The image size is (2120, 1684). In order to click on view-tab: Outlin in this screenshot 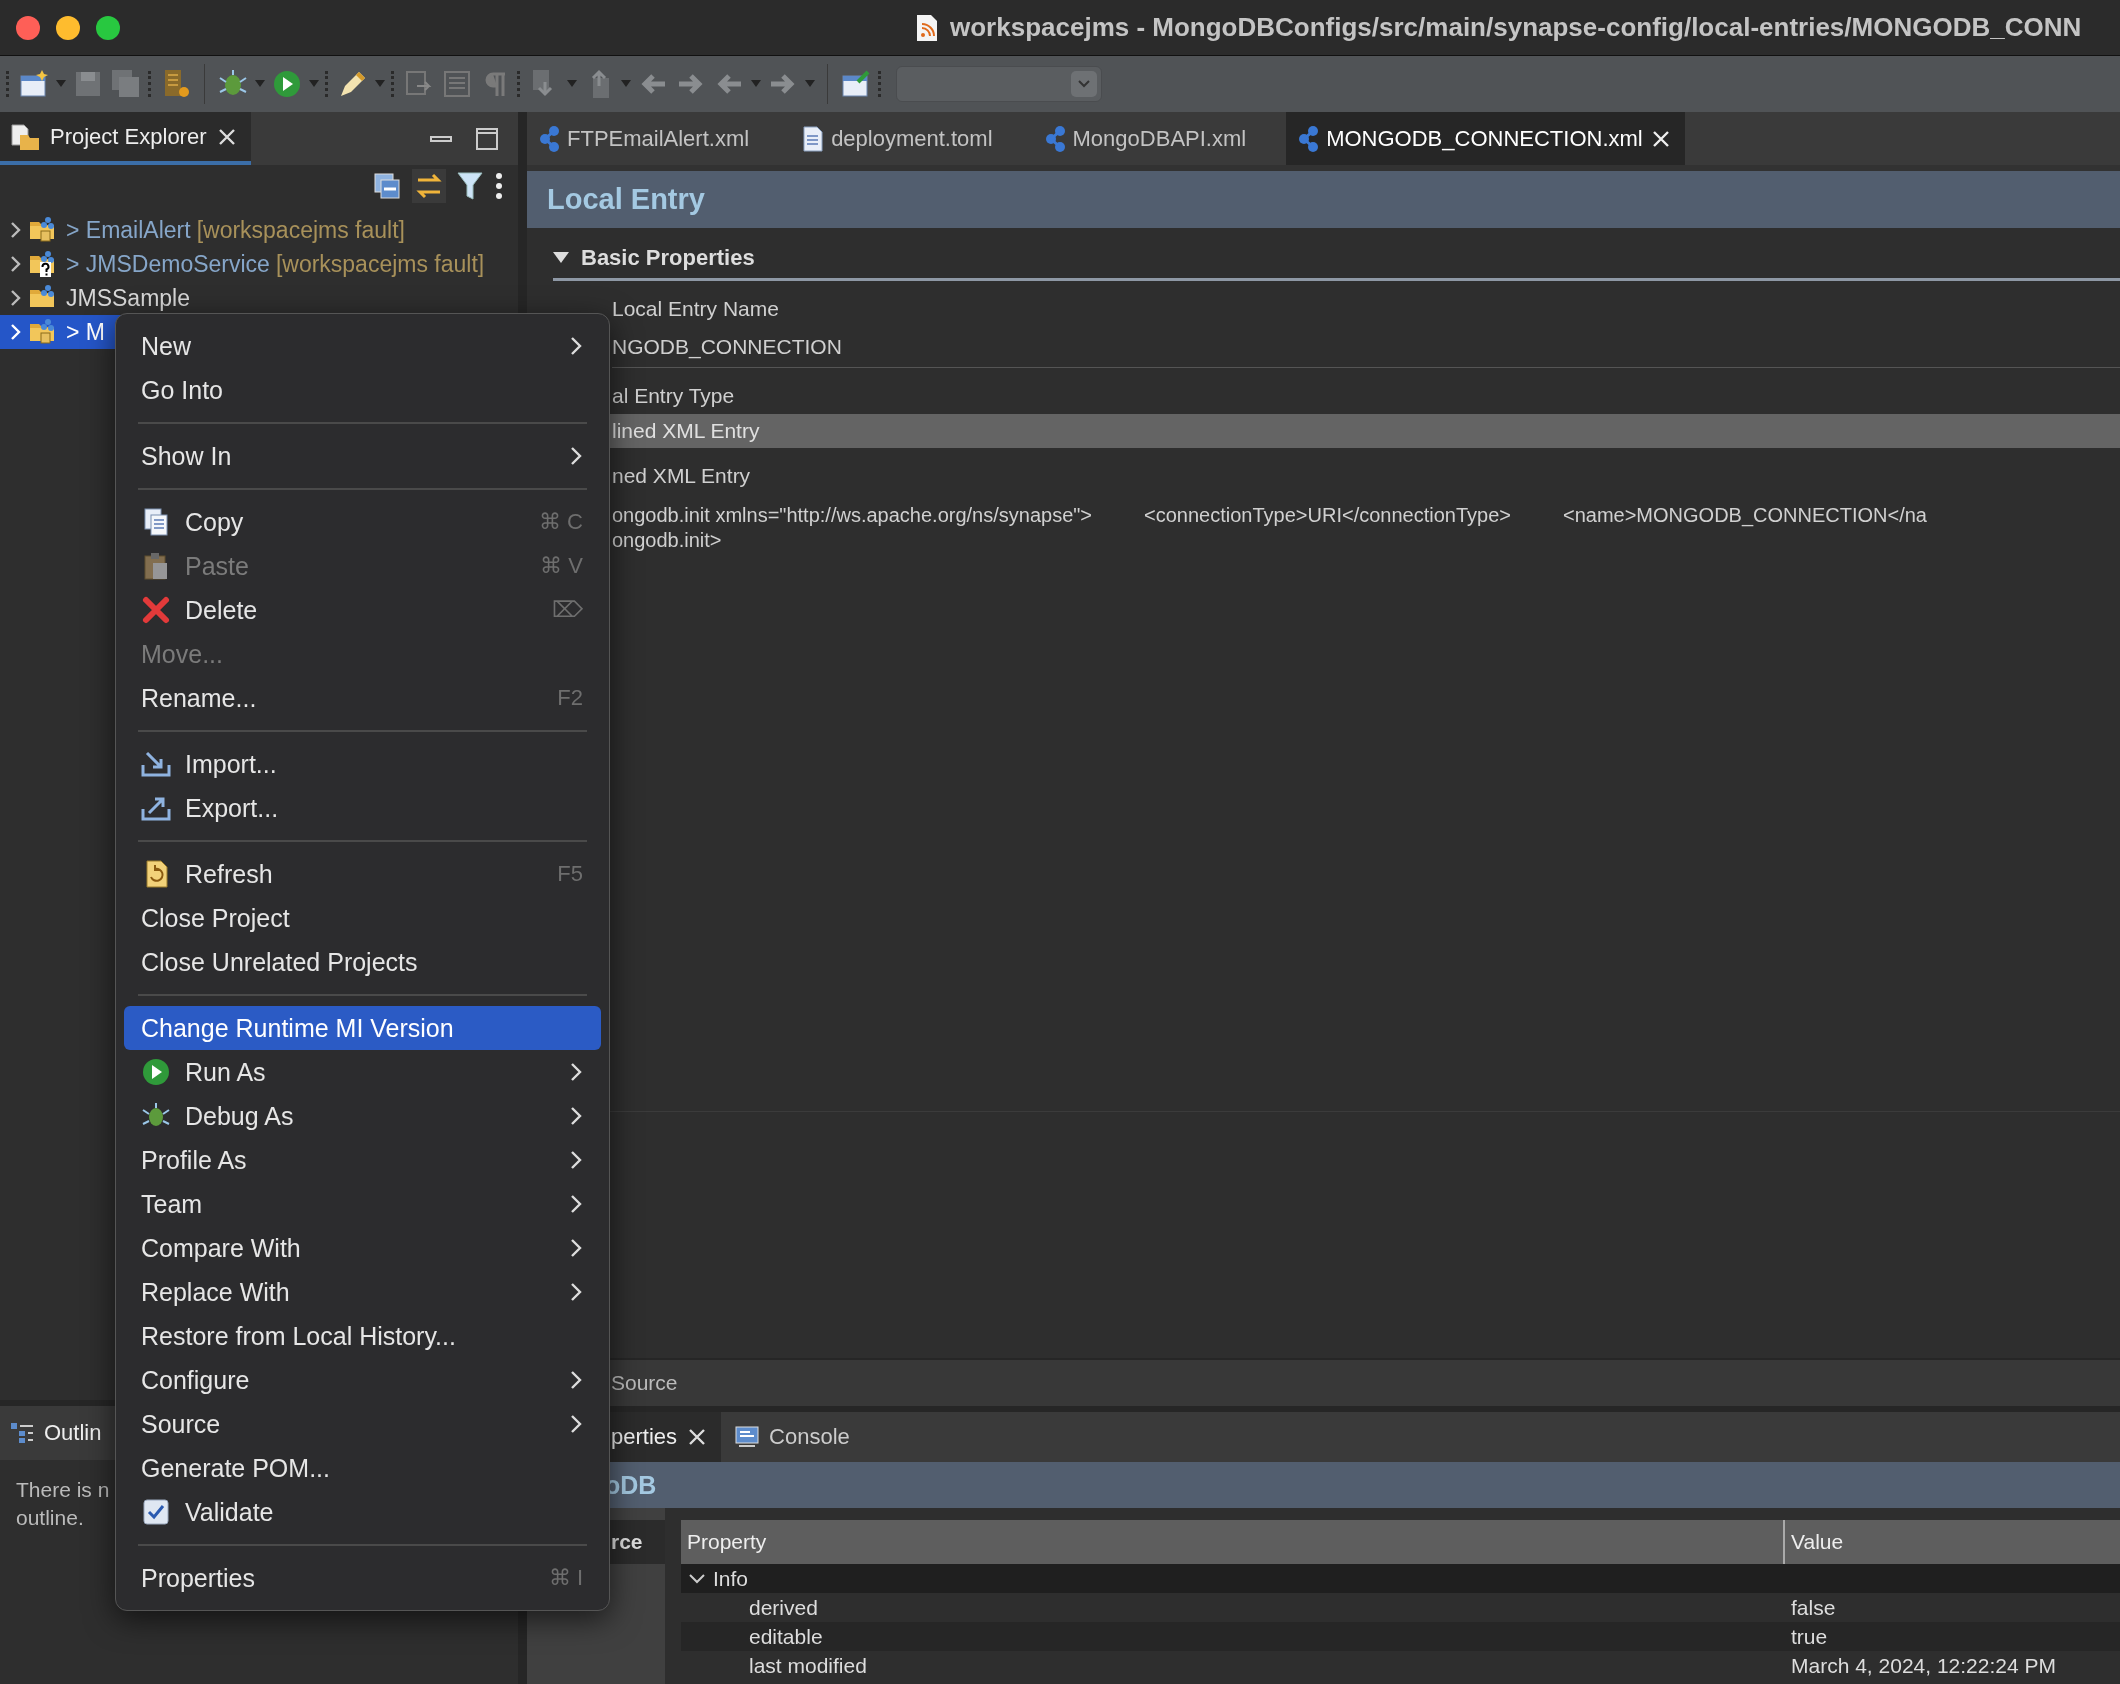, I will do `click(73, 1433)`.